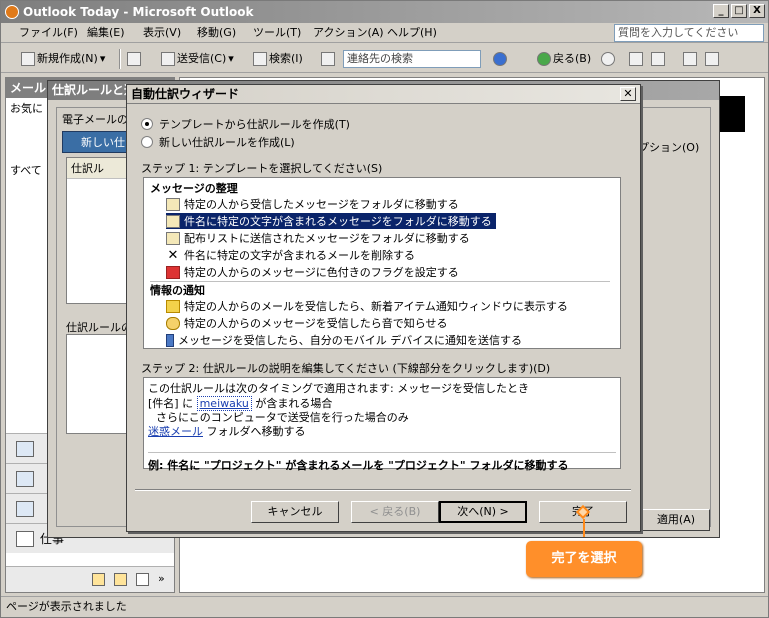 The image size is (769, 618). I want to click on back-button: < 戻る(B), so click(395, 512).